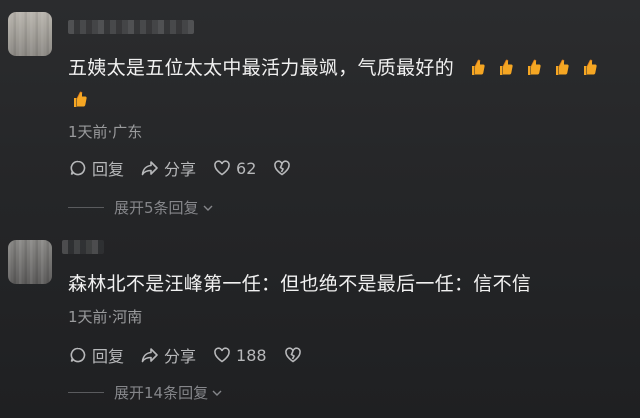  Describe the element at coordinates (105, 132) in the screenshot. I see `time-location: 1天前·广东` at that location.